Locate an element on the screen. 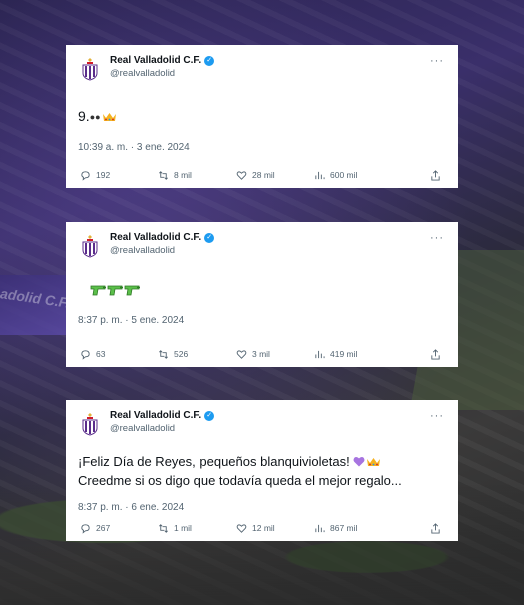 The height and width of the screenshot is (605, 524). reply-count: 267 is located at coordinates (103, 528).